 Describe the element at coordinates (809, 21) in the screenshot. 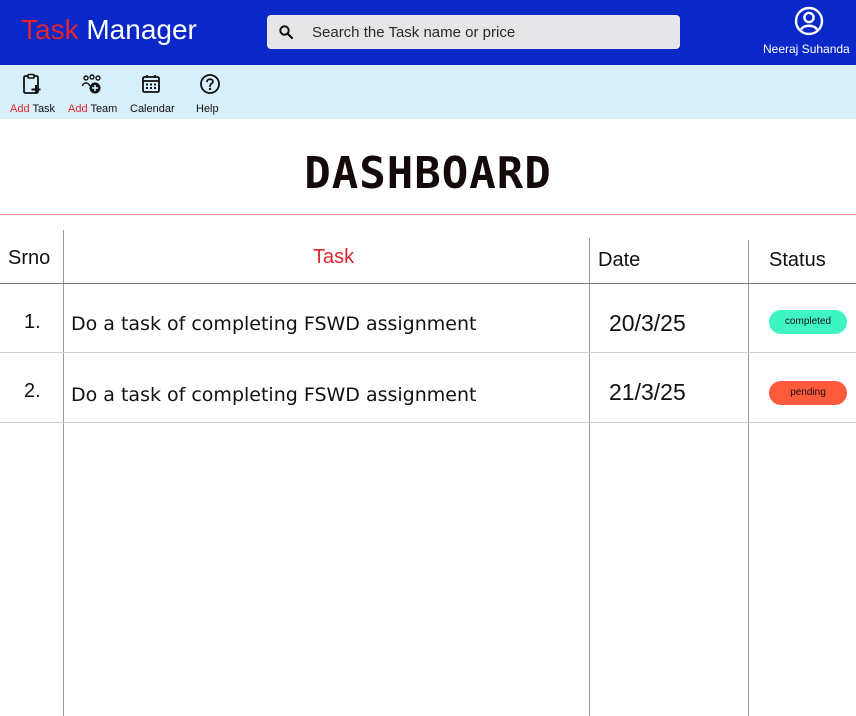

I see `account-circle-icon` at that location.